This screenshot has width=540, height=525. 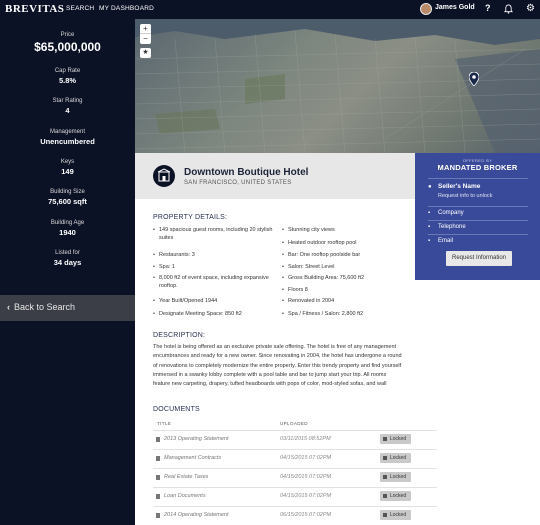 What do you see at coordinates (34, 9) in the screenshot?
I see `brevitas-logo: BREVITAS` at bounding box center [34, 9].